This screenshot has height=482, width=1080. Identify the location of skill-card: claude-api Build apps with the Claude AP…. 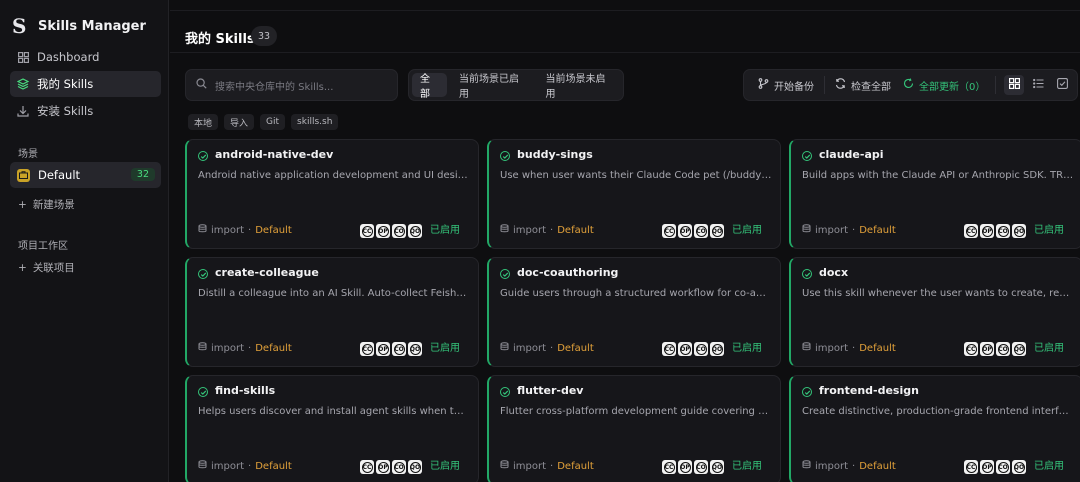
(934, 194).